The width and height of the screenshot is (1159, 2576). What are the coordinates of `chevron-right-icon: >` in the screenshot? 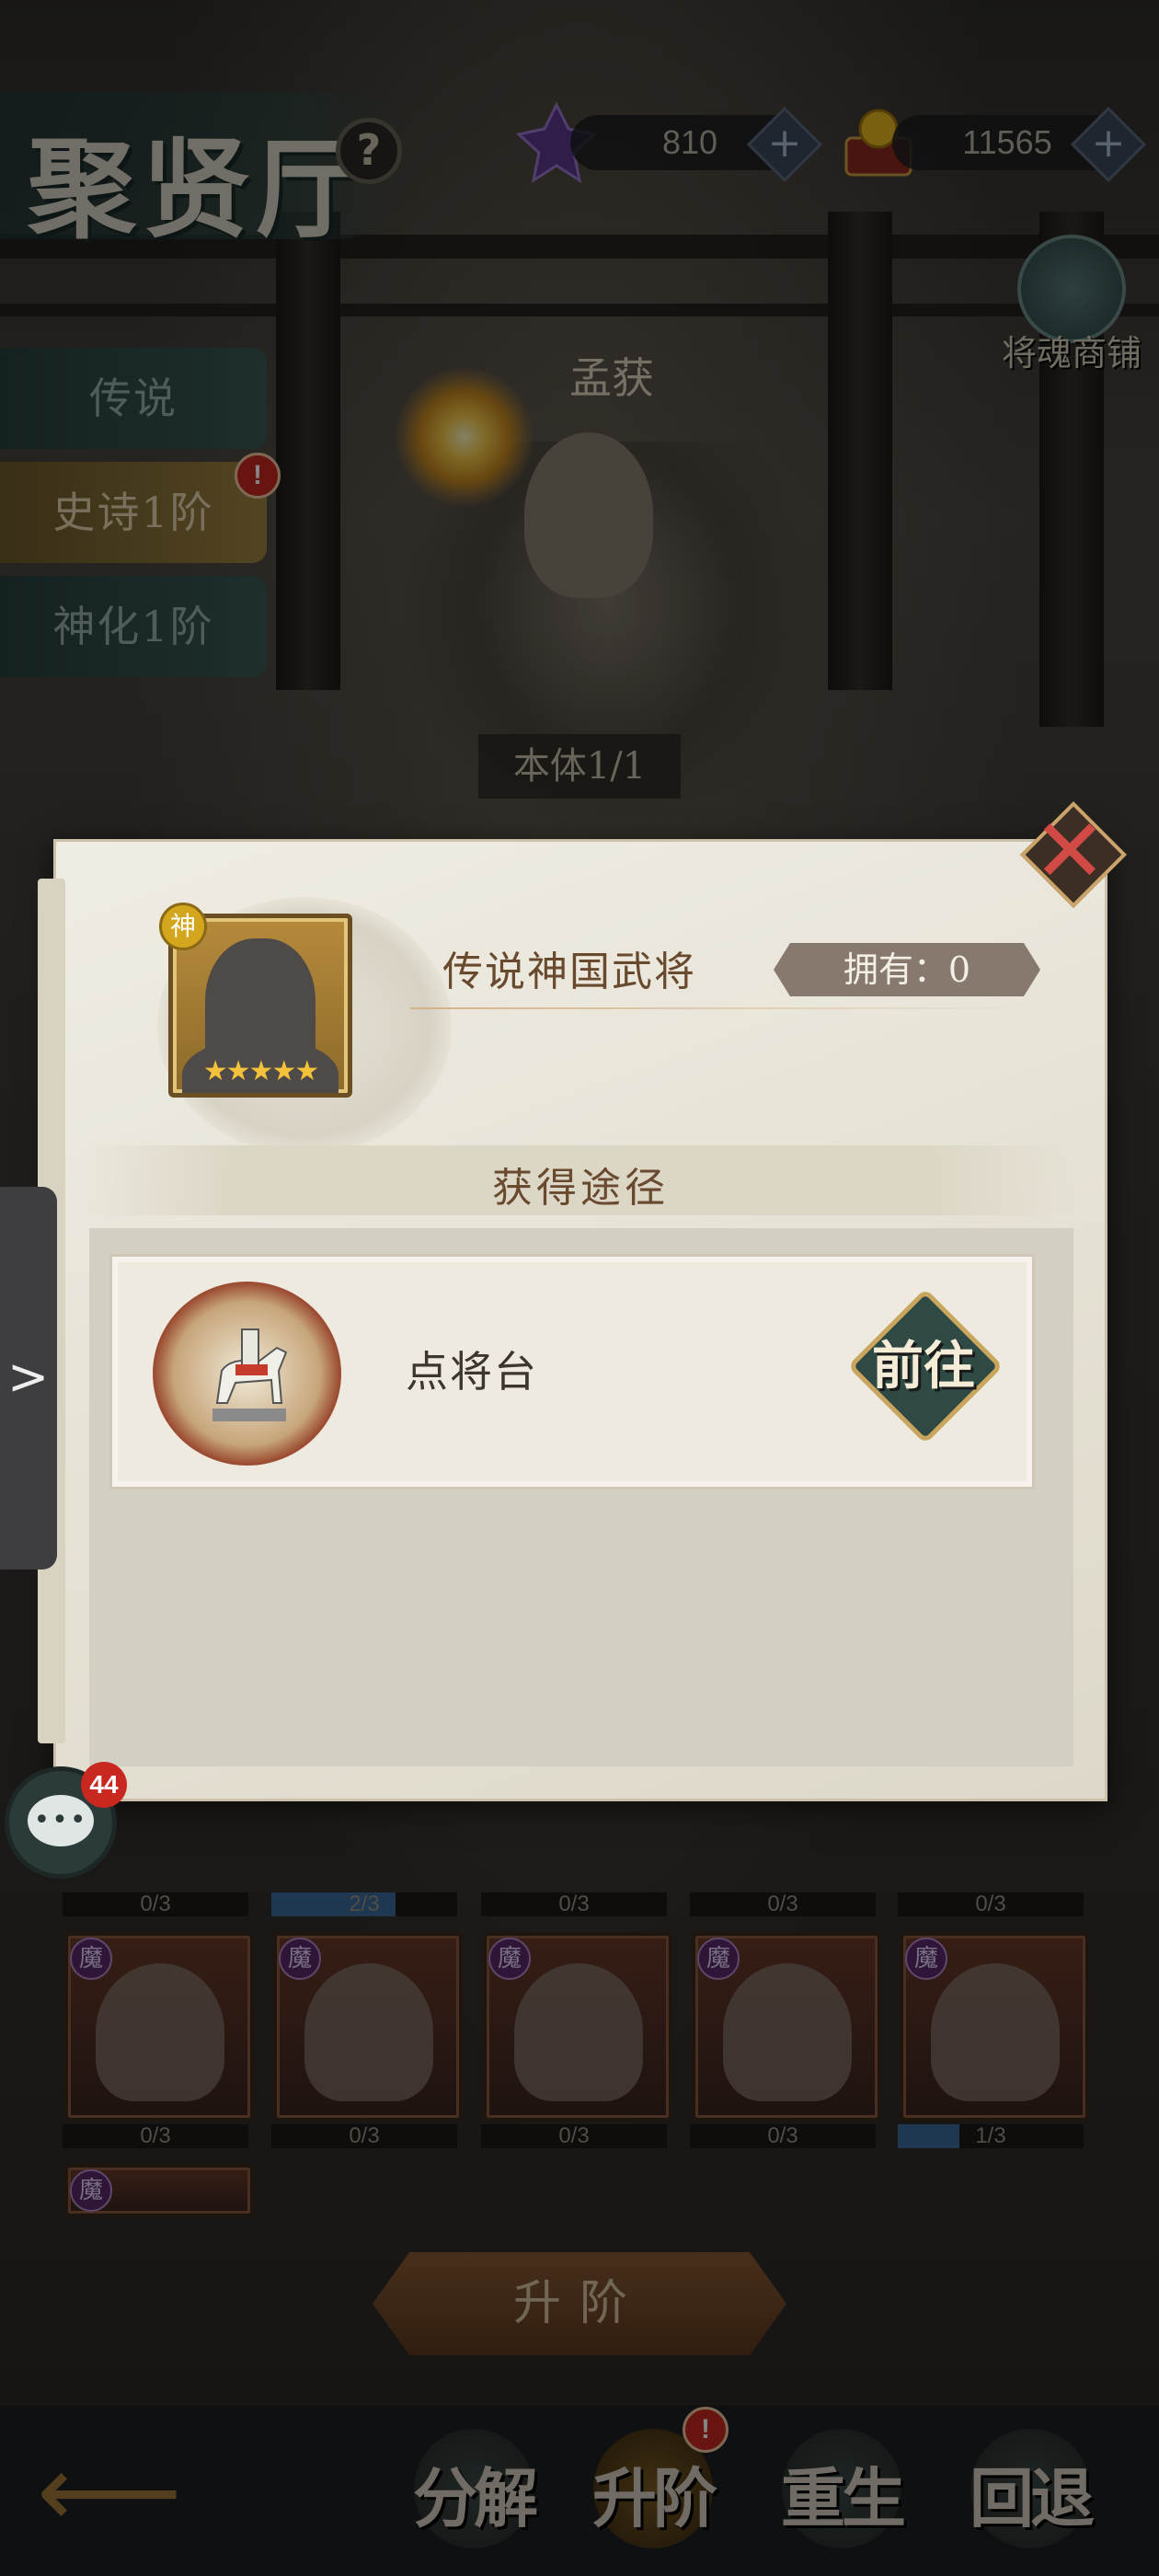 It's located at (28, 1377).